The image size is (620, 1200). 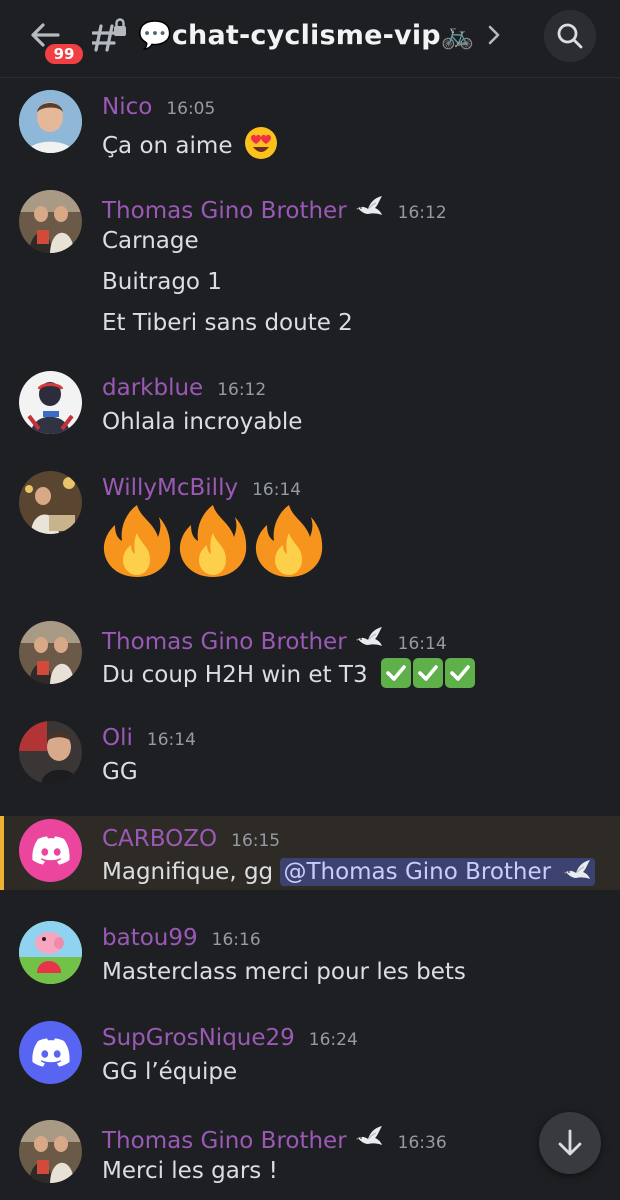 I want to click on search-button, so click(x=570, y=36).